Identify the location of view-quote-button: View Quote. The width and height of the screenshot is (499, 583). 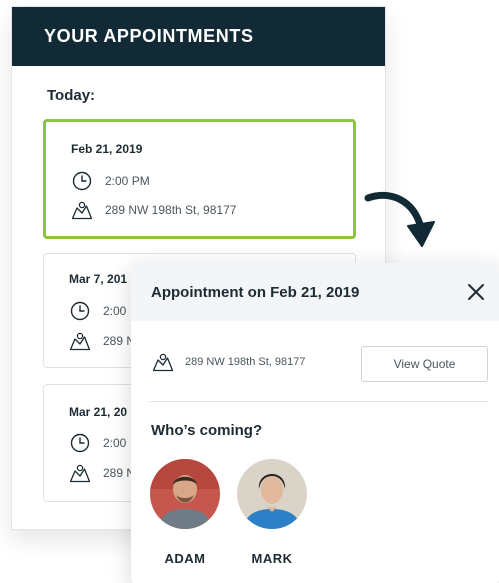
(424, 364).